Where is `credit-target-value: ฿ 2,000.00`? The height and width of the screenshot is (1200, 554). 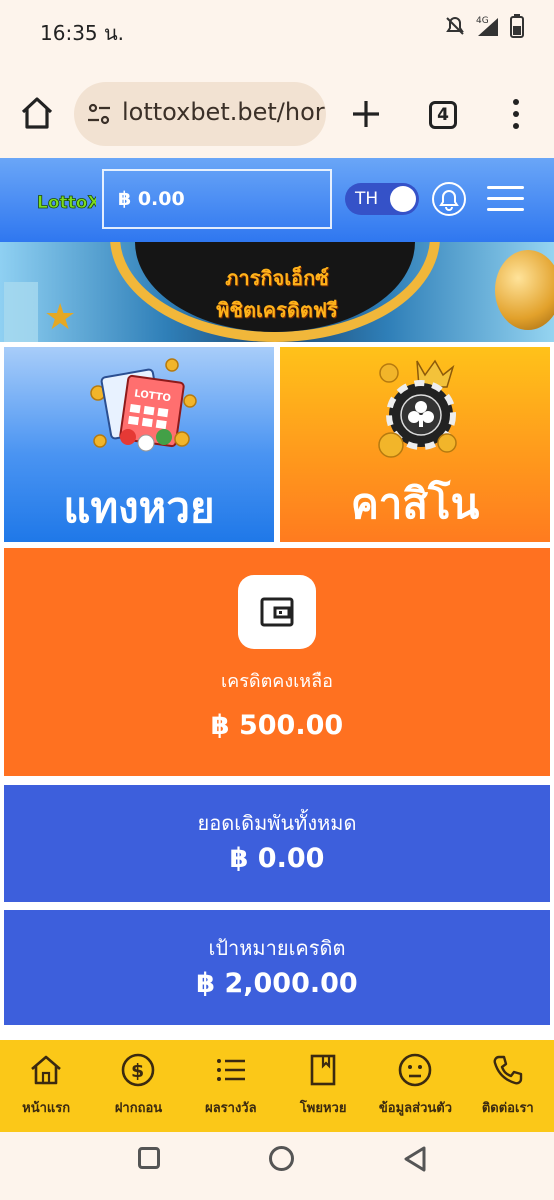
credit-target-value: ฿ 2,000.00 is located at coordinates (277, 983).